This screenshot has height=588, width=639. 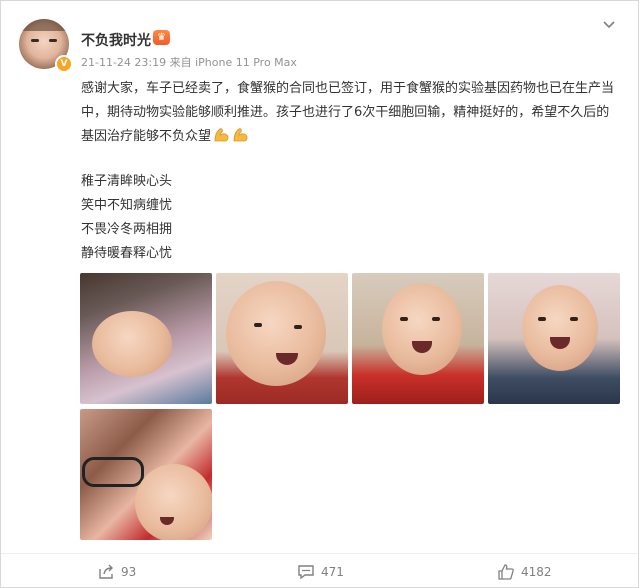 What do you see at coordinates (609, 24) in the screenshot?
I see `chevron-down-icon` at bounding box center [609, 24].